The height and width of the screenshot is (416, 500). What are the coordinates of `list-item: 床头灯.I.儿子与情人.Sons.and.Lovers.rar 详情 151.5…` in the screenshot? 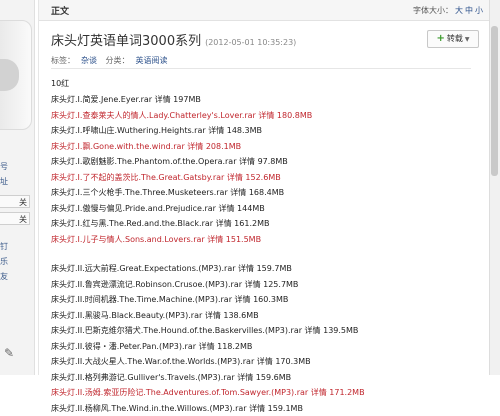 It's located at (266, 240).